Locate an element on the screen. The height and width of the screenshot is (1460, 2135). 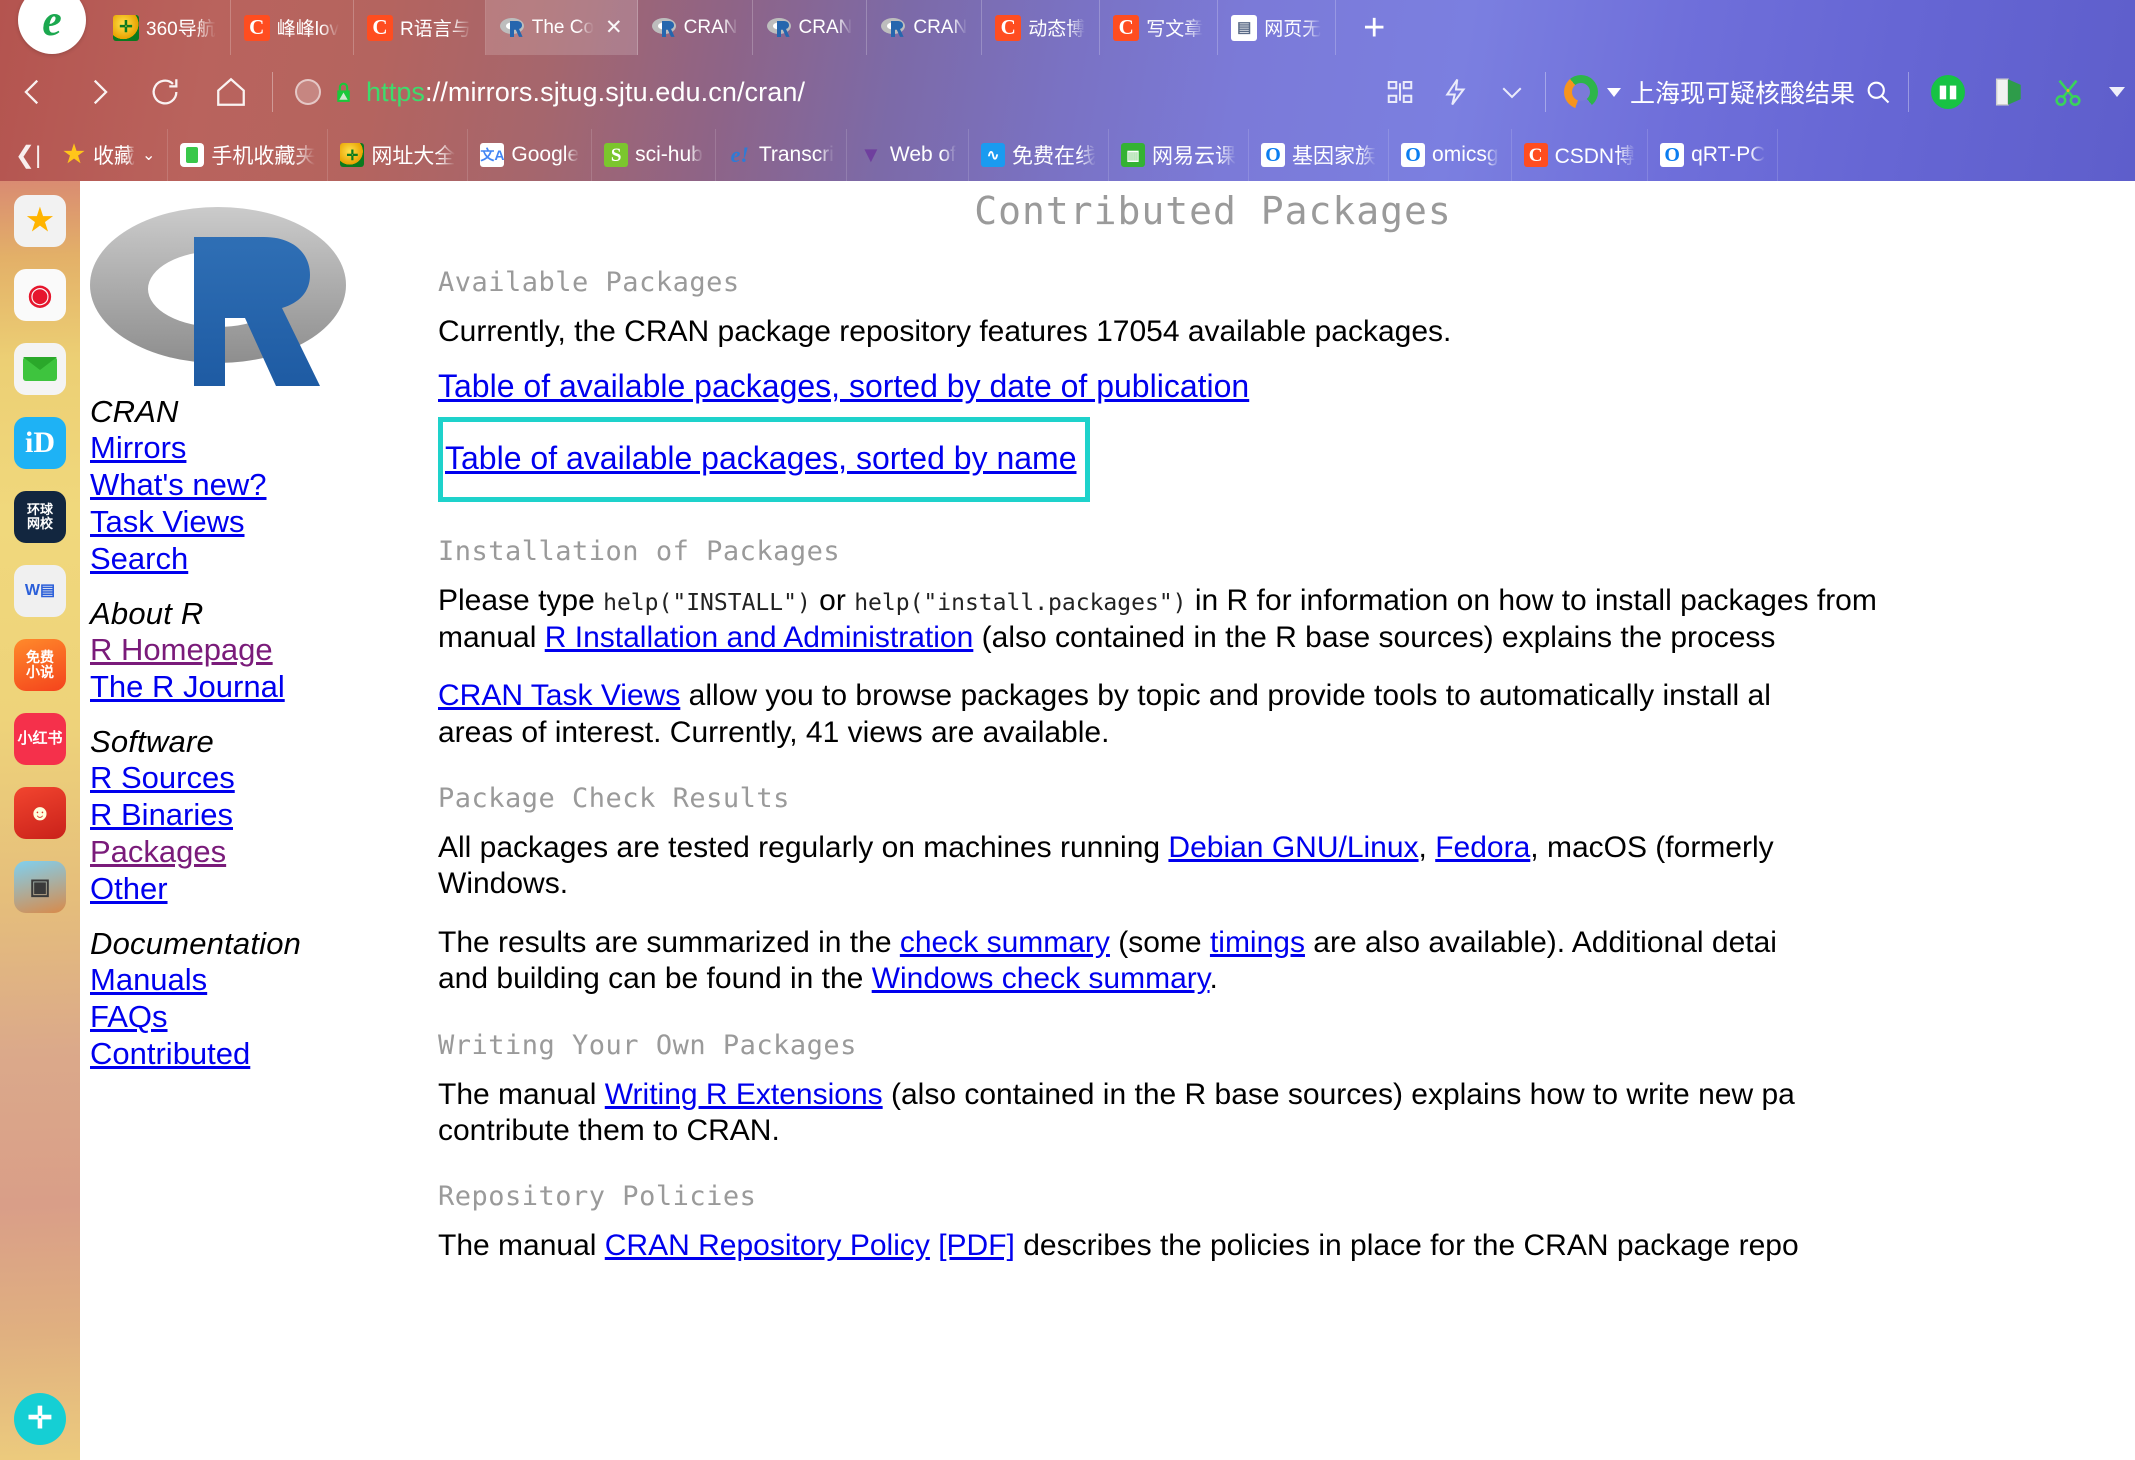
book-icon is located at coordinates (1948, 92).